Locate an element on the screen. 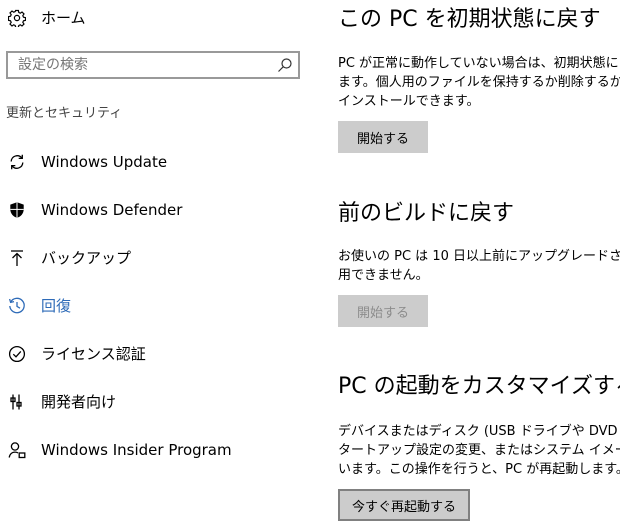  nav-item-label: バックアップ is located at coordinates (86, 258).